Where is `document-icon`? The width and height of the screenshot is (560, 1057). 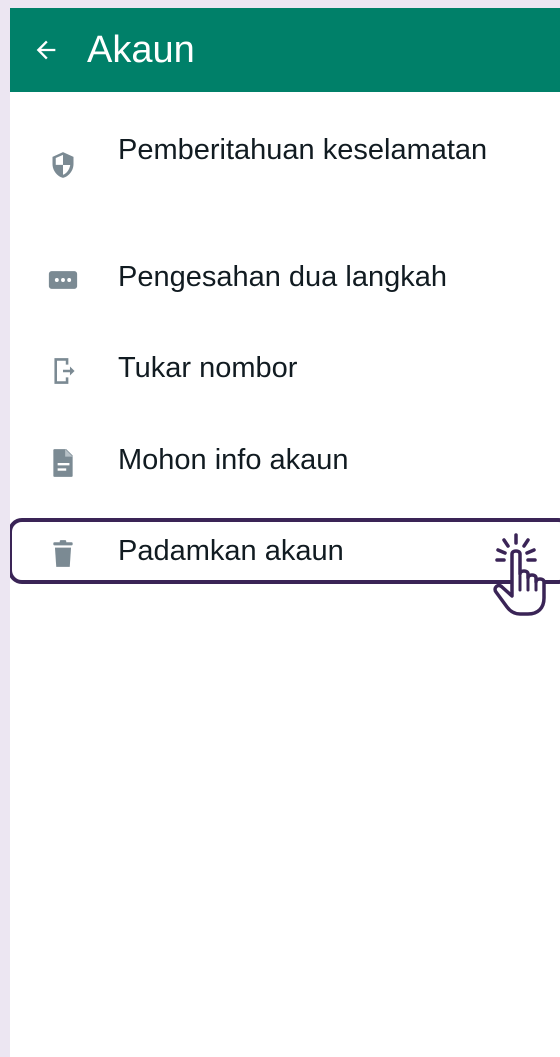 document-icon is located at coordinates (63, 463).